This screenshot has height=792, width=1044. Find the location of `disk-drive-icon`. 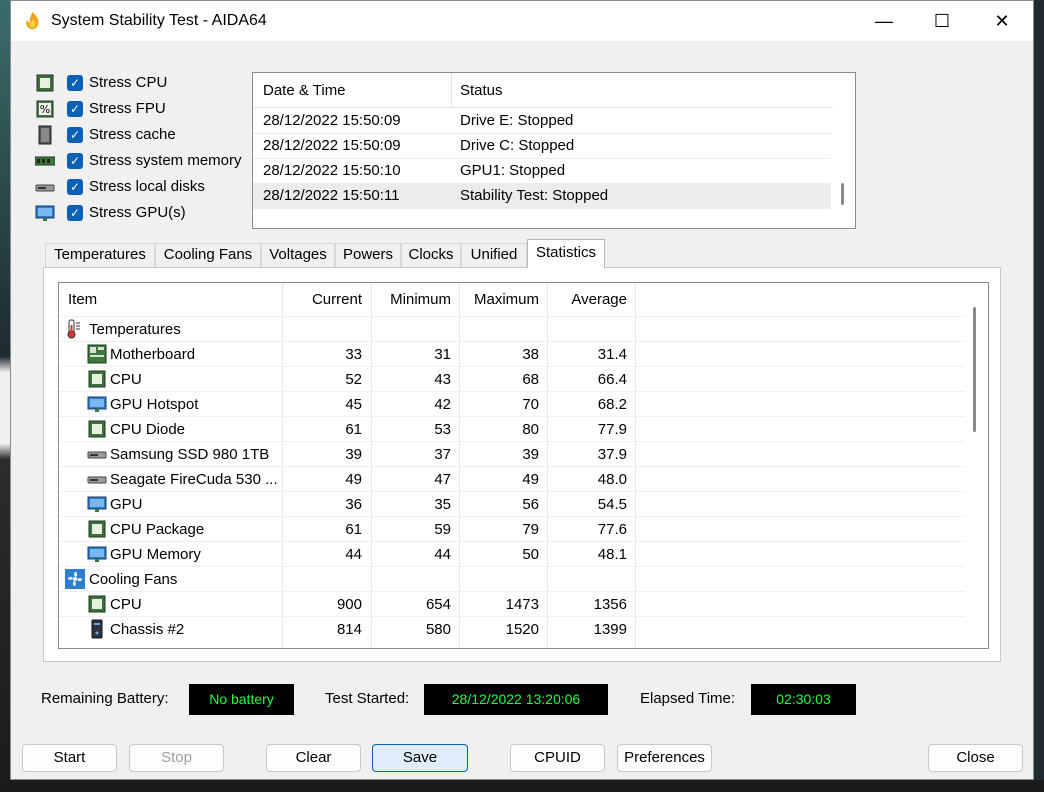

disk-drive-icon is located at coordinates (97, 480).